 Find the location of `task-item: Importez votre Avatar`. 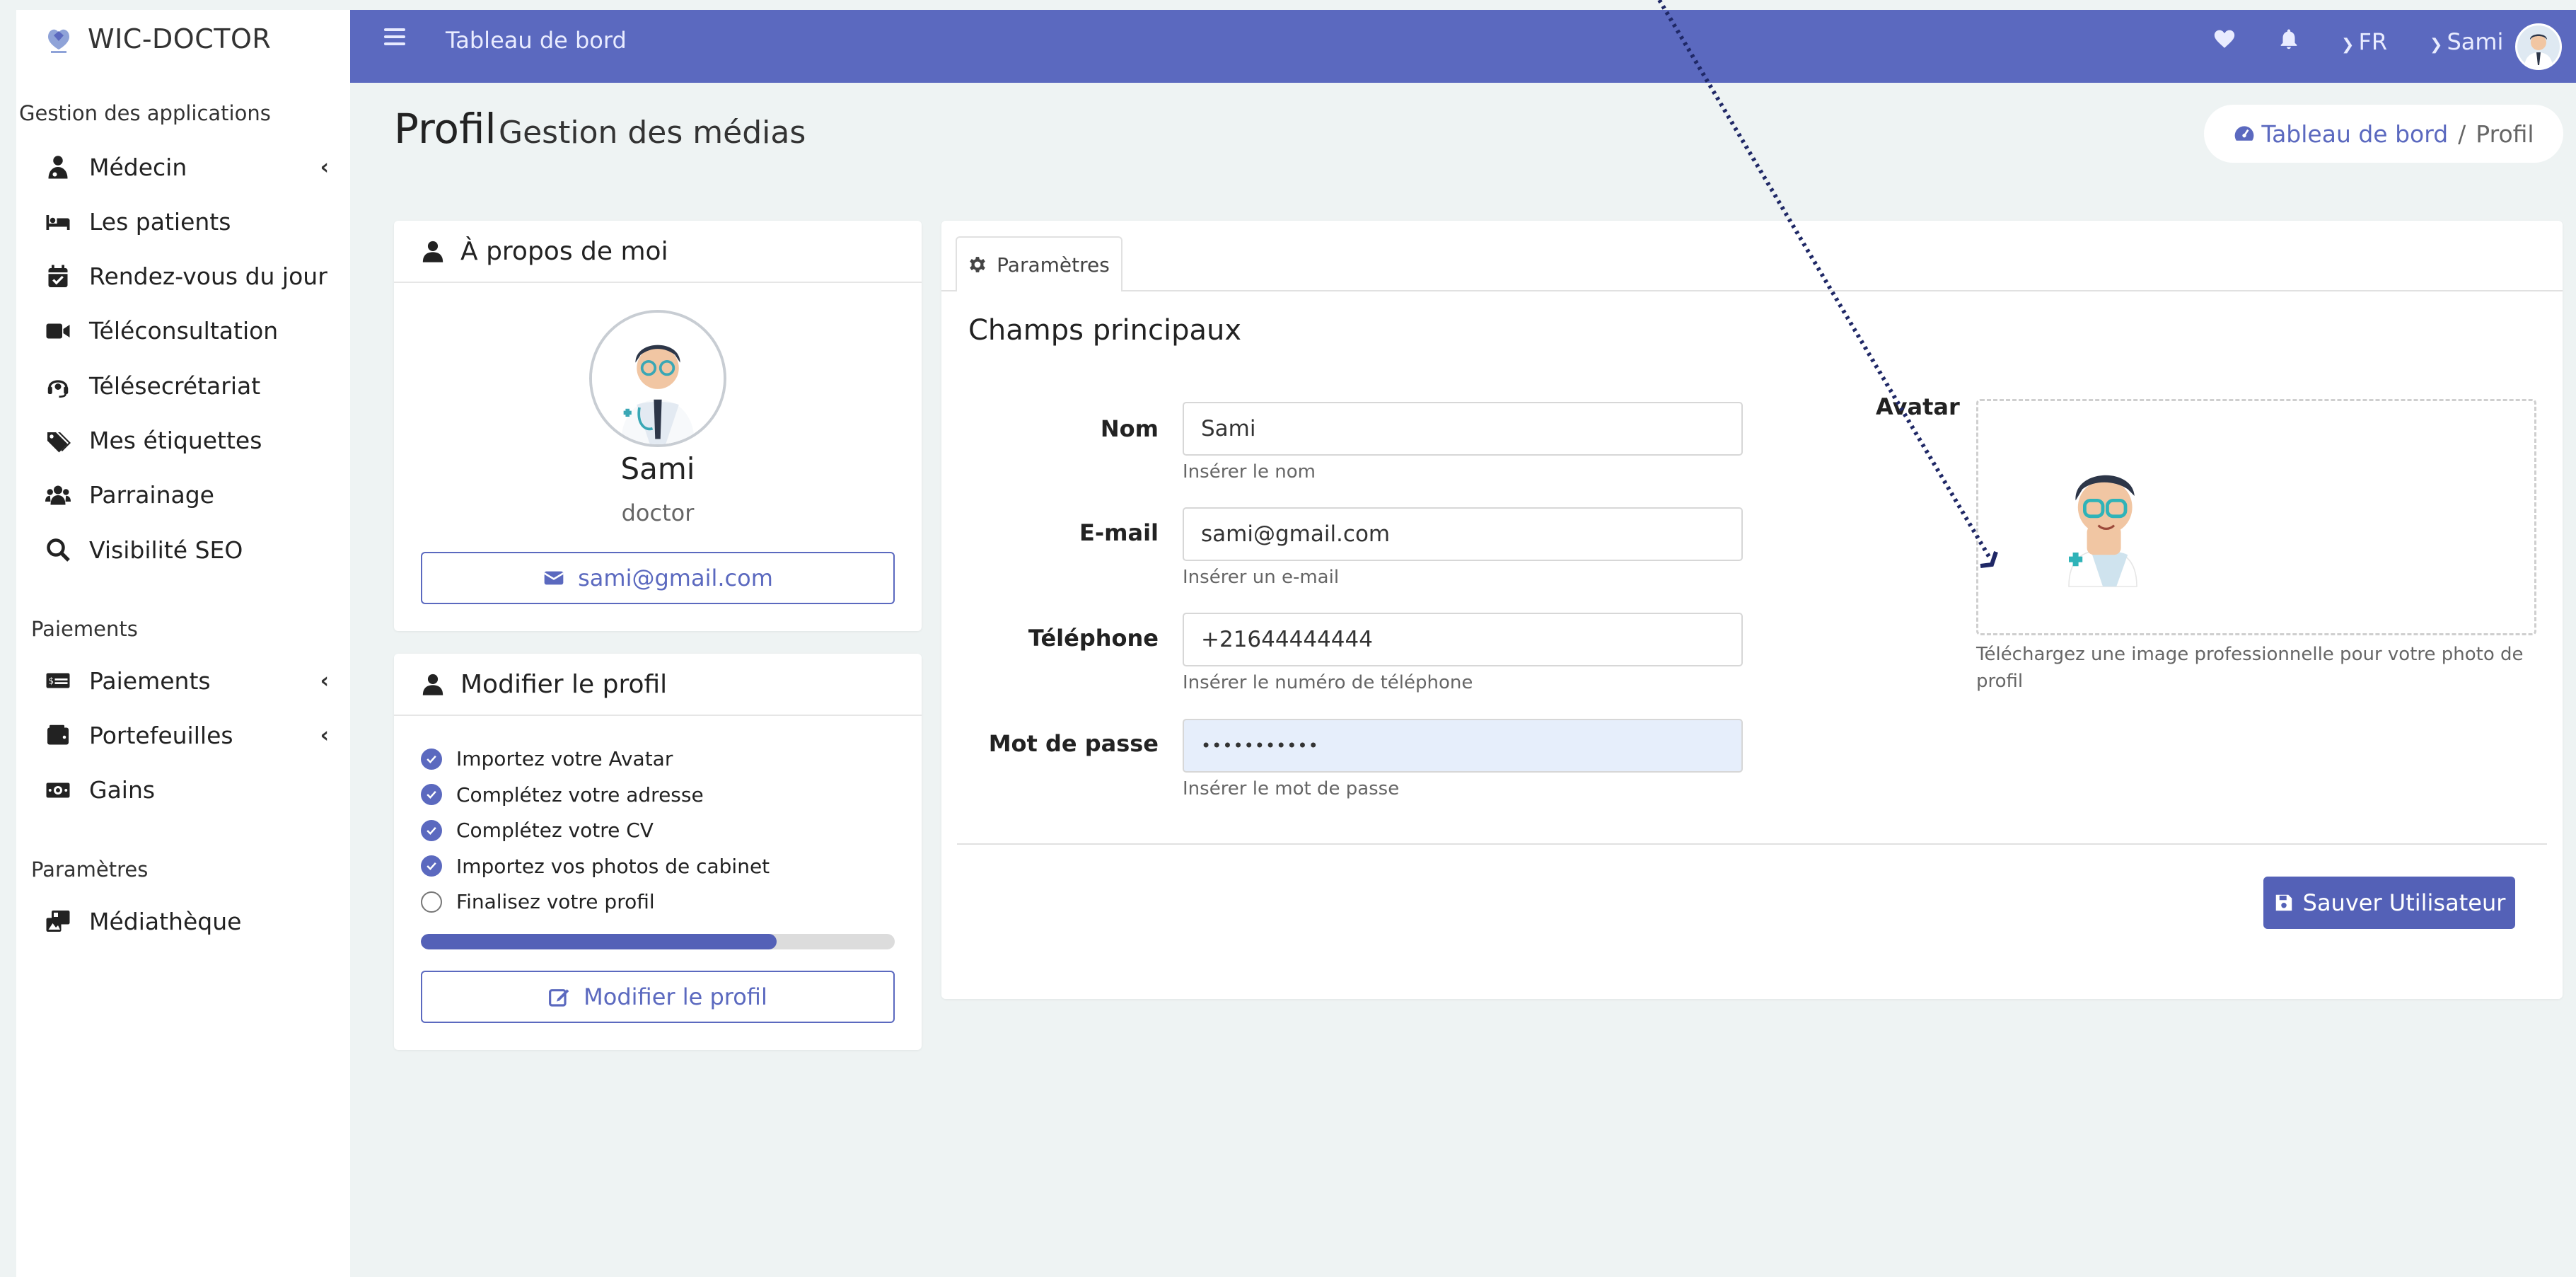

task-item: Importez votre Avatar is located at coordinates (547, 758).